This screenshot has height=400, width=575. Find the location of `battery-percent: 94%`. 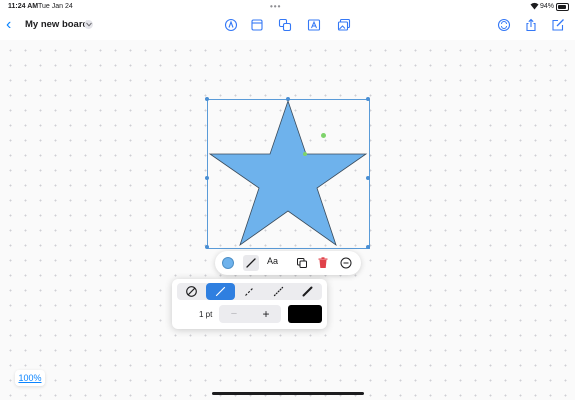

battery-percent: 94% is located at coordinates (547, 6).